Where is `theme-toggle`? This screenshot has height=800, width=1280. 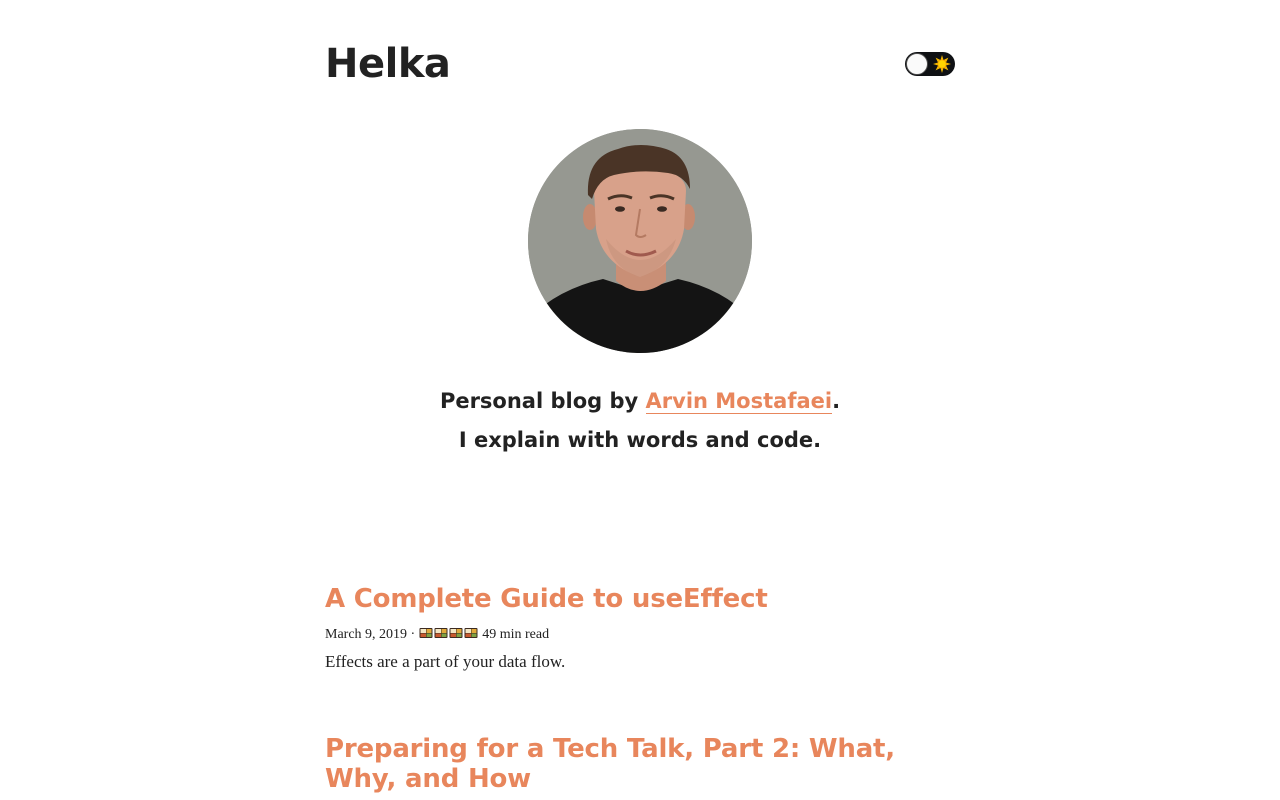 theme-toggle is located at coordinates (930, 64).